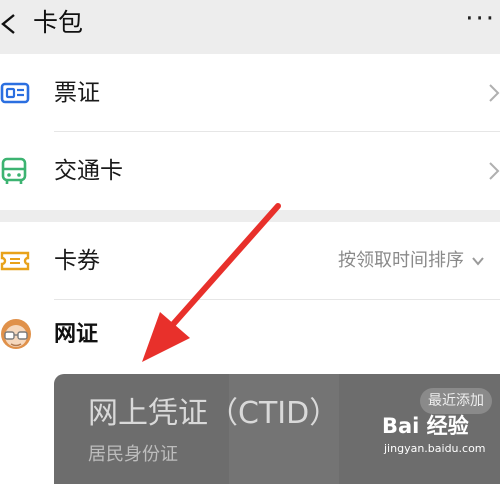 This screenshot has width=500, height=484. What do you see at coordinates (441, 440) in the screenshot?
I see `watermark: Bai 经验 jingyan.baidu.com` at bounding box center [441, 440].